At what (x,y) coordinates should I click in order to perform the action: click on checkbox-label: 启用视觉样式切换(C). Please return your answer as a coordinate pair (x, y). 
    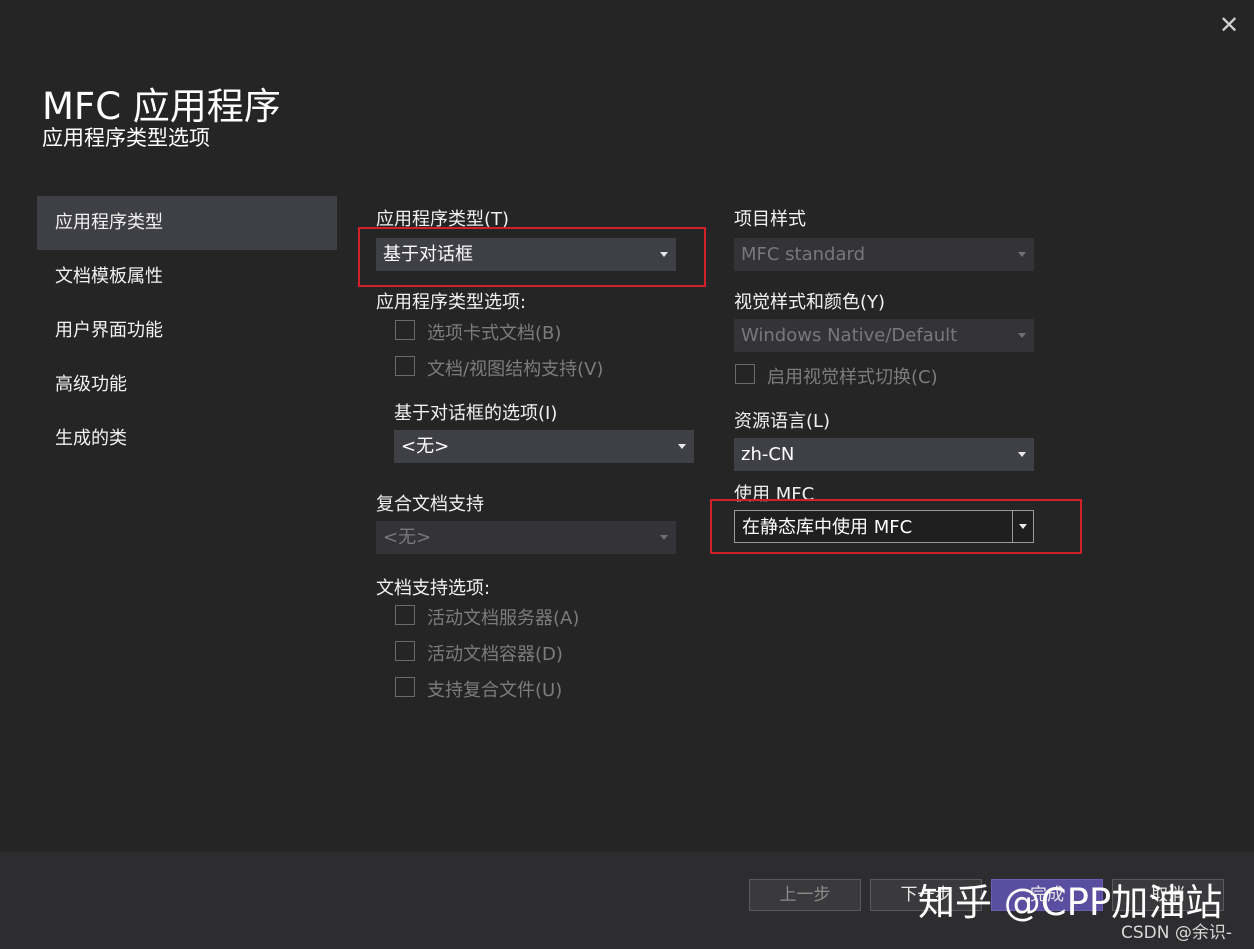
    Looking at the image, I should click on (852, 377).